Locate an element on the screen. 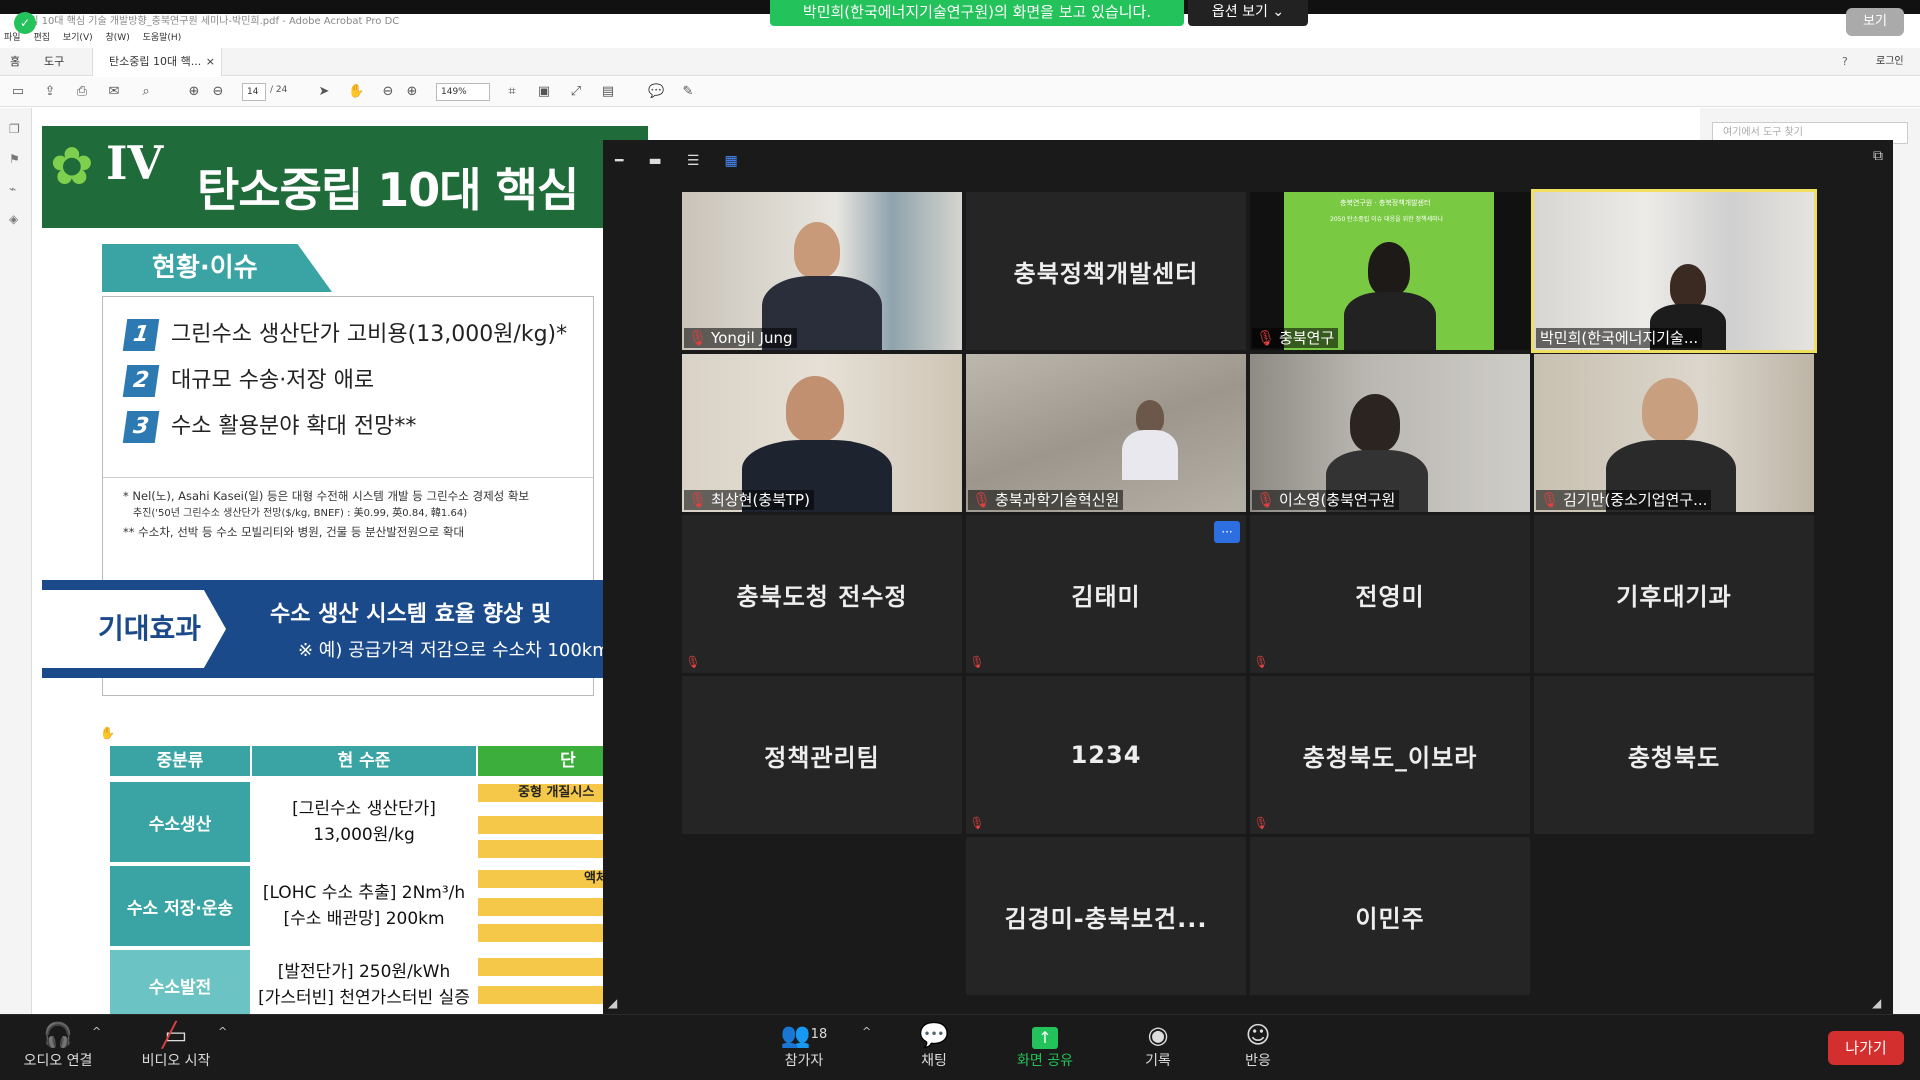 This screenshot has width=1920, height=1080. participants-count: 18 is located at coordinates (819, 1034).